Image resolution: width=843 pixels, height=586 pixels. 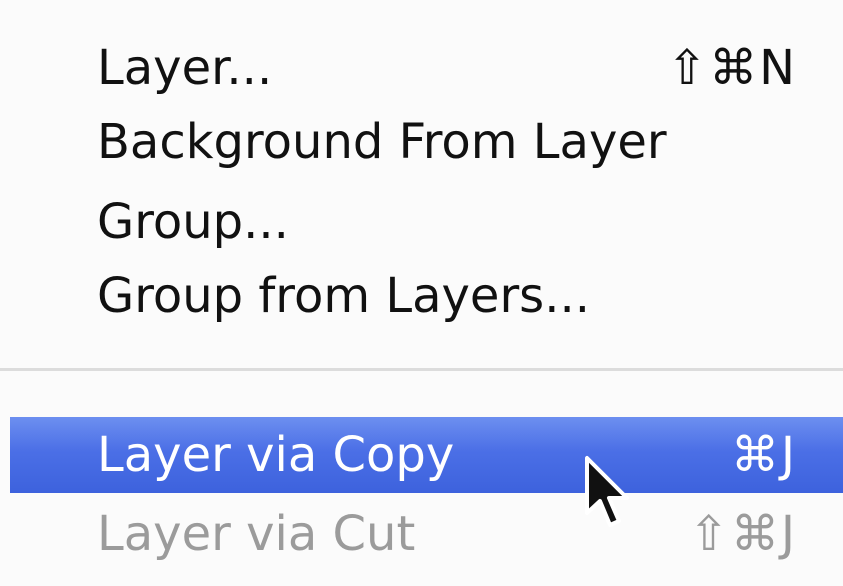 What do you see at coordinates (731, 68) in the screenshot?
I see `menu-item-shortcut: ⇧⌘N` at bounding box center [731, 68].